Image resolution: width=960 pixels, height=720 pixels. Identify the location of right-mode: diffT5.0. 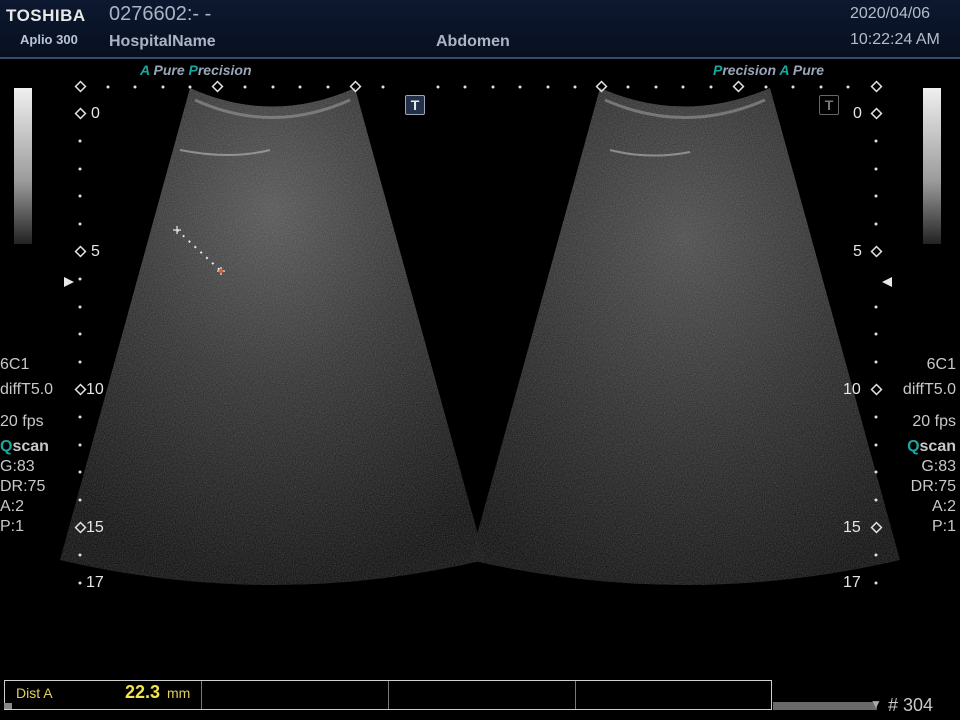
(929, 389).